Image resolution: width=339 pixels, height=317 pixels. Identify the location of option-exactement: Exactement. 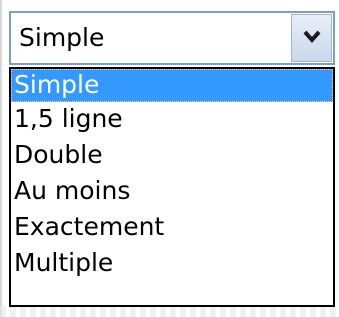
(172, 228).